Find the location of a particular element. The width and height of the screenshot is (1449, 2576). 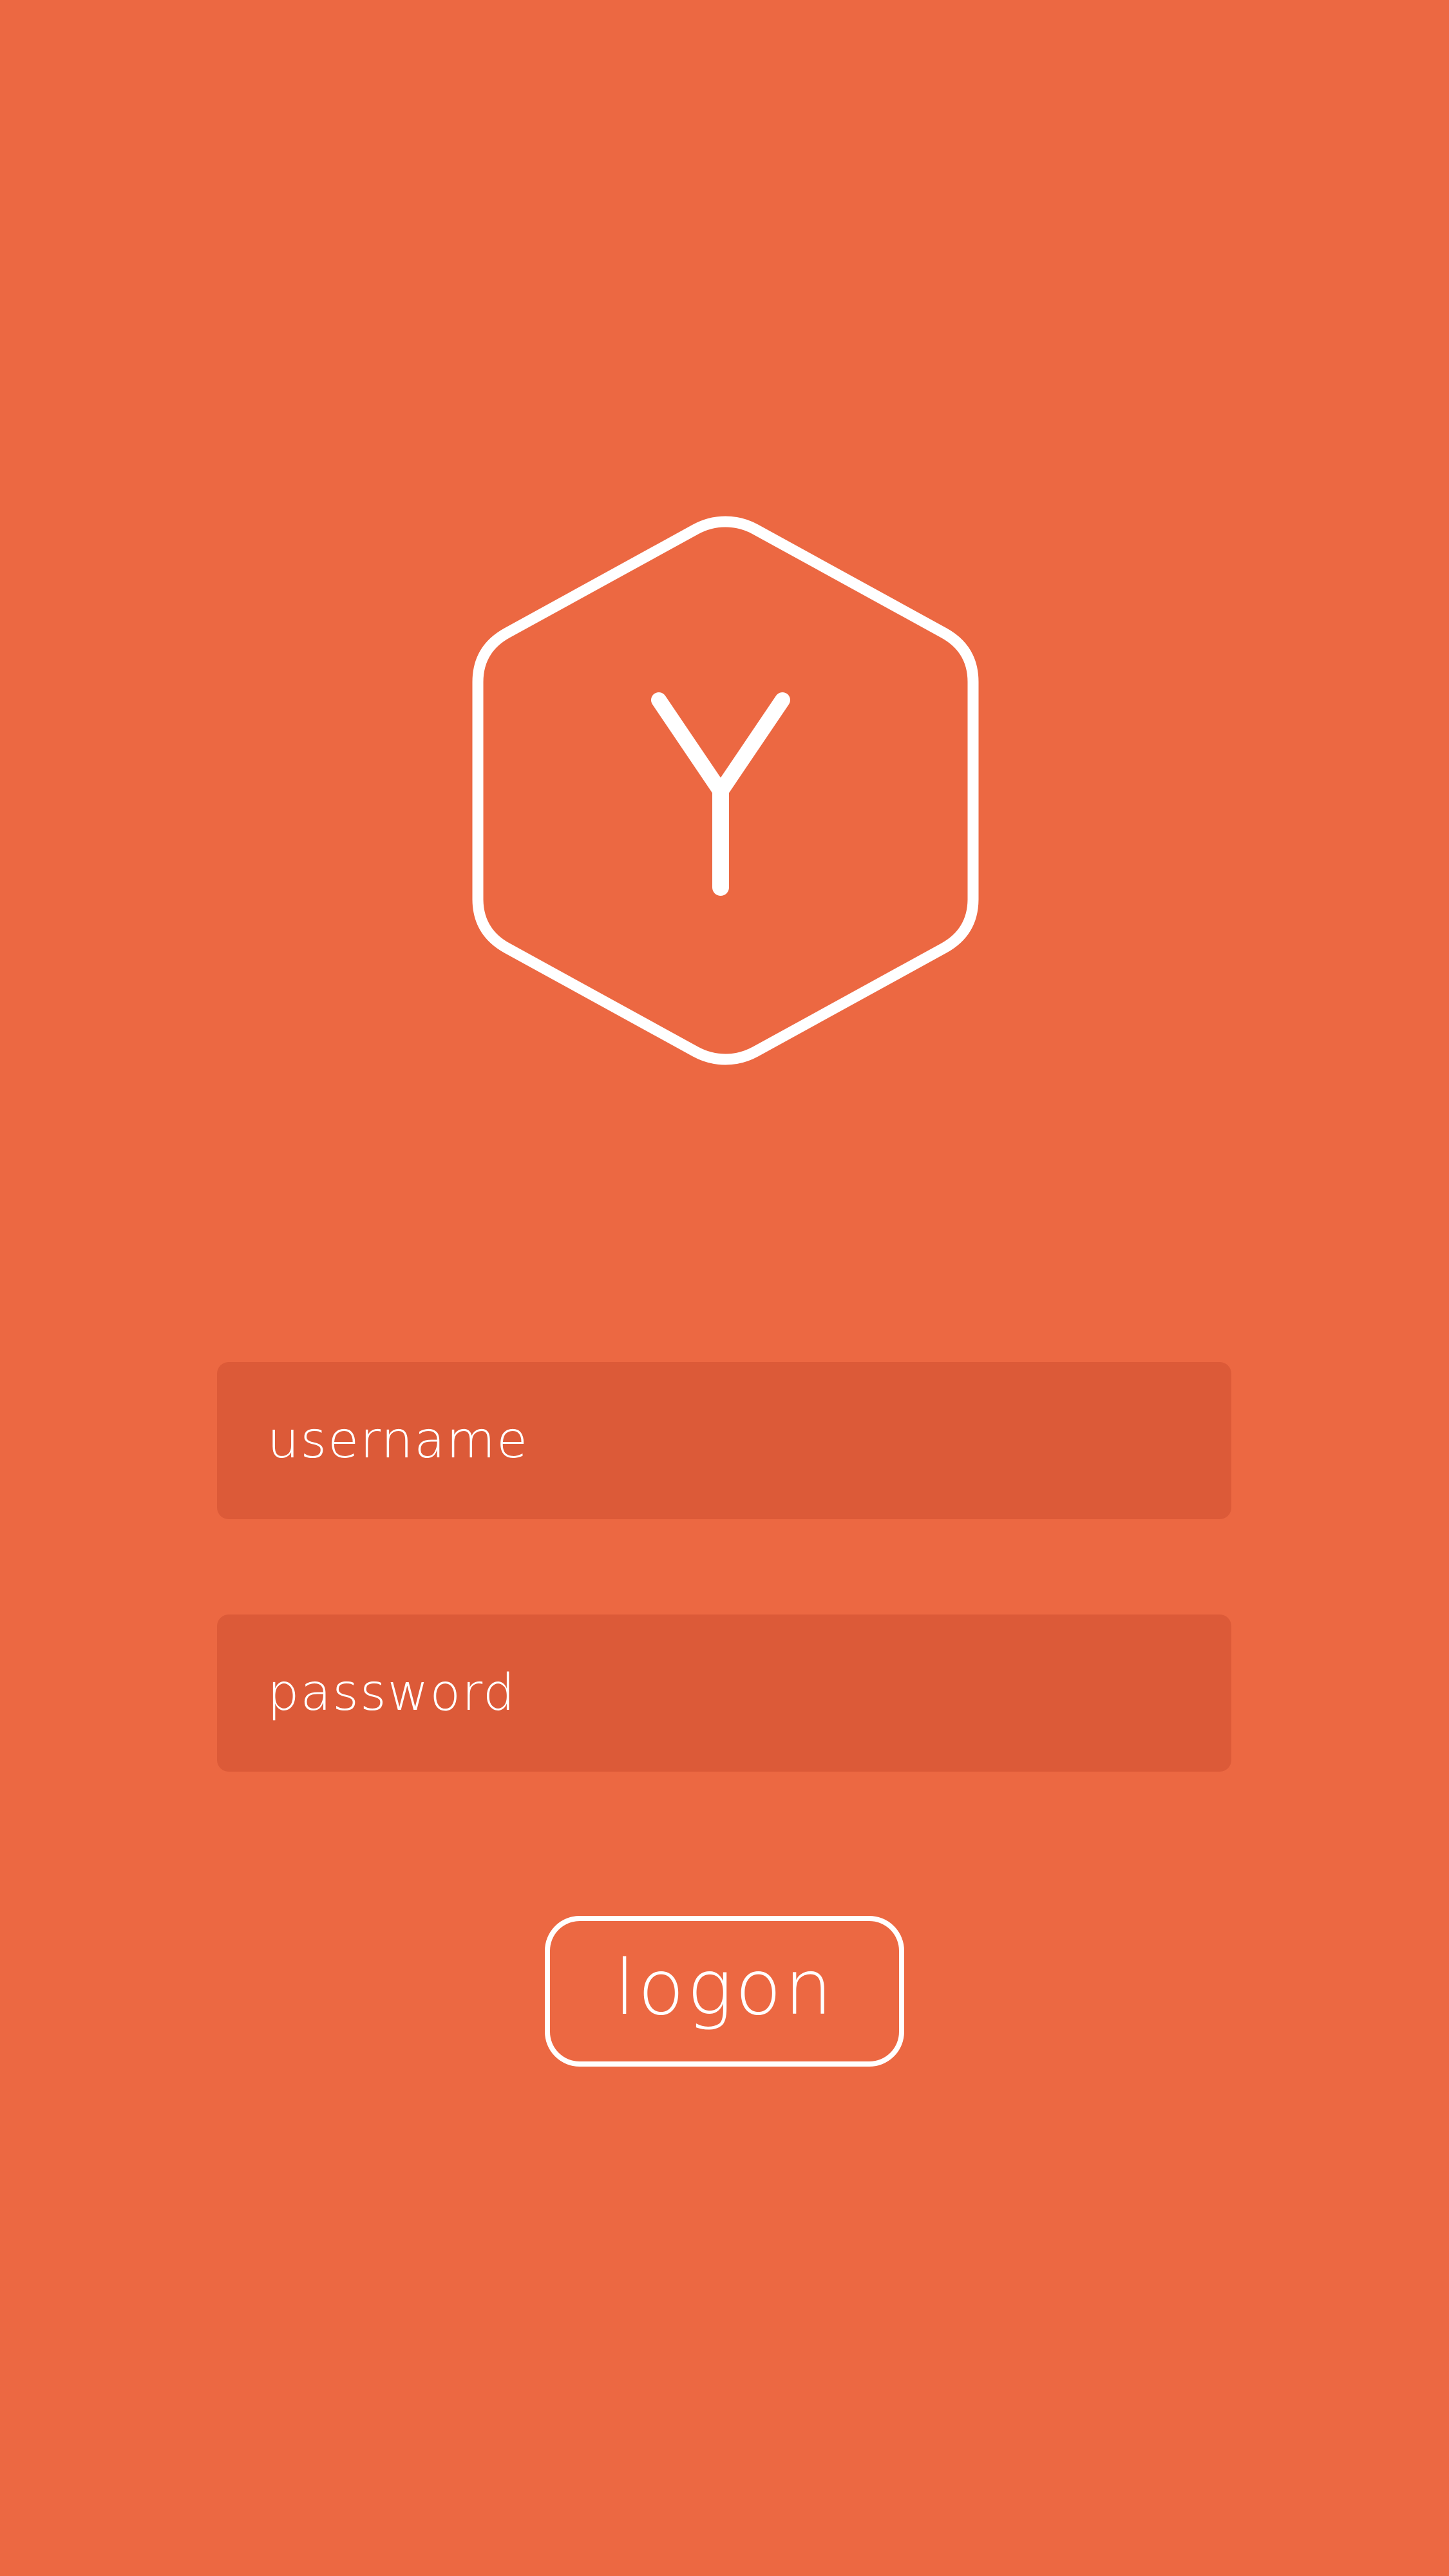

logon-button: logon is located at coordinates (724, 1991).